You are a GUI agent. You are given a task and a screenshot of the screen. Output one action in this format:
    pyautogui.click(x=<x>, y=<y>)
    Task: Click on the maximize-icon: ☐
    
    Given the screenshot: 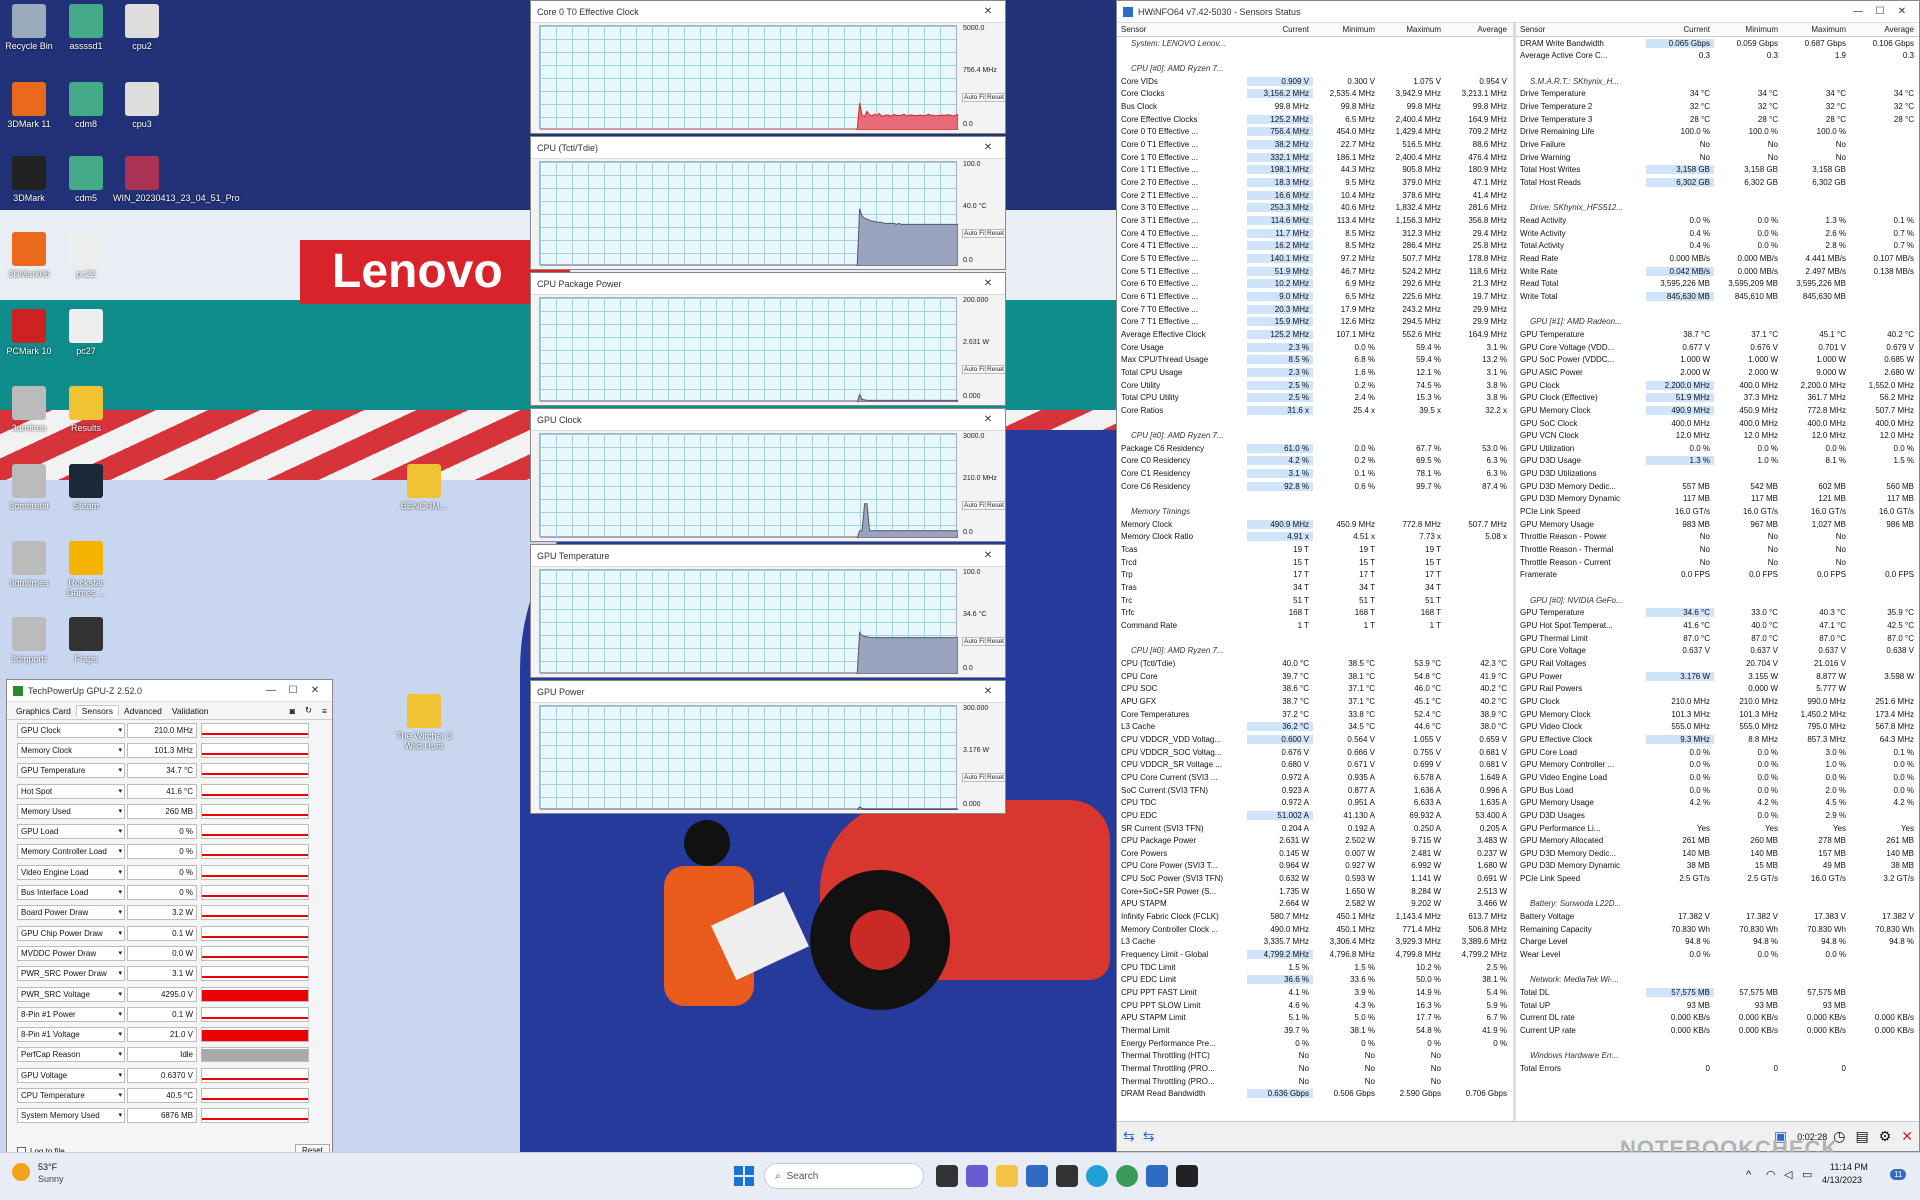 What is the action you would take?
    pyautogui.click(x=293, y=690)
    